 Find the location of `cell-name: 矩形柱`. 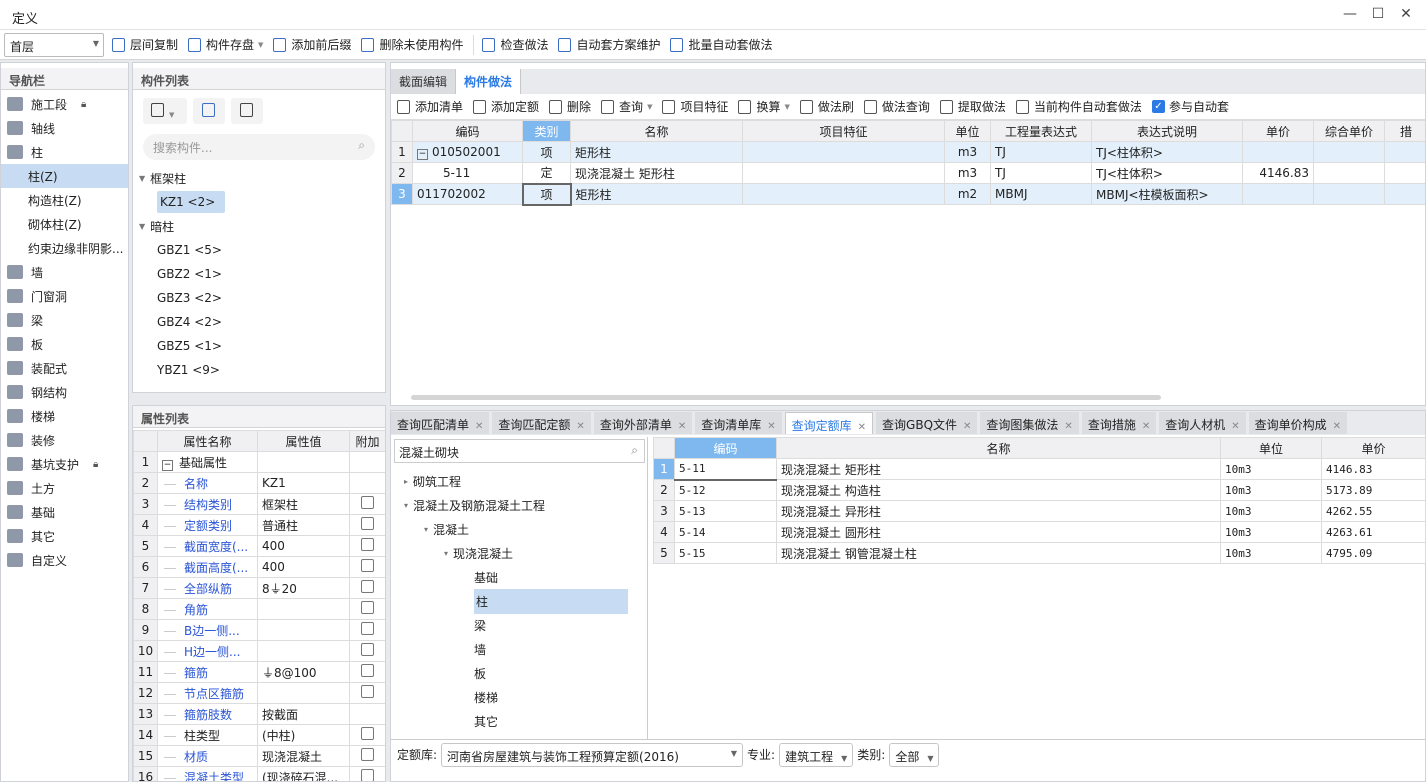

cell-name: 矩形柱 is located at coordinates (656, 194).